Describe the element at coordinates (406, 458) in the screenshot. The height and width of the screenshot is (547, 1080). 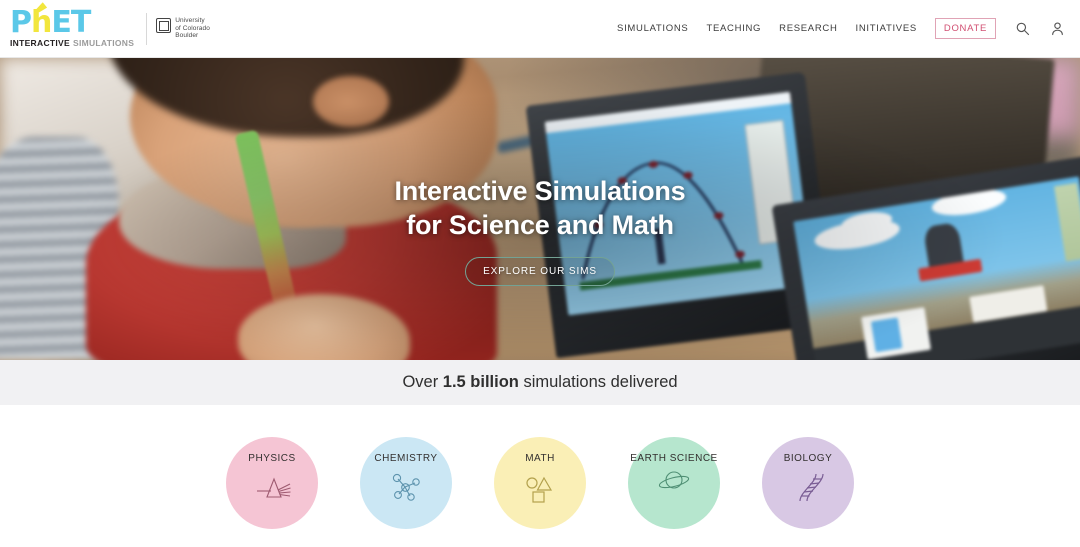
I see `category-chemistry-label: CHEMISTRY` at that location.